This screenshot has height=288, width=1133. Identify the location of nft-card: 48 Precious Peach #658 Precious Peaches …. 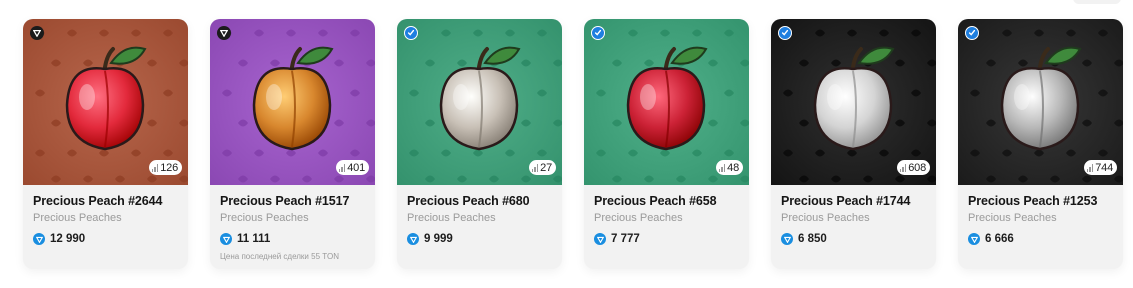
(666, 144).